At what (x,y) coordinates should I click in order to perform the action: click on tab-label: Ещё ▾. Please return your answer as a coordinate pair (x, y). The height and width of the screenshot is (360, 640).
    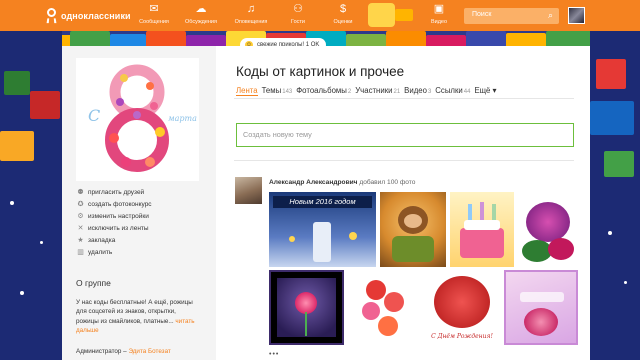
    Looking at the image, I should click on (485, 90).